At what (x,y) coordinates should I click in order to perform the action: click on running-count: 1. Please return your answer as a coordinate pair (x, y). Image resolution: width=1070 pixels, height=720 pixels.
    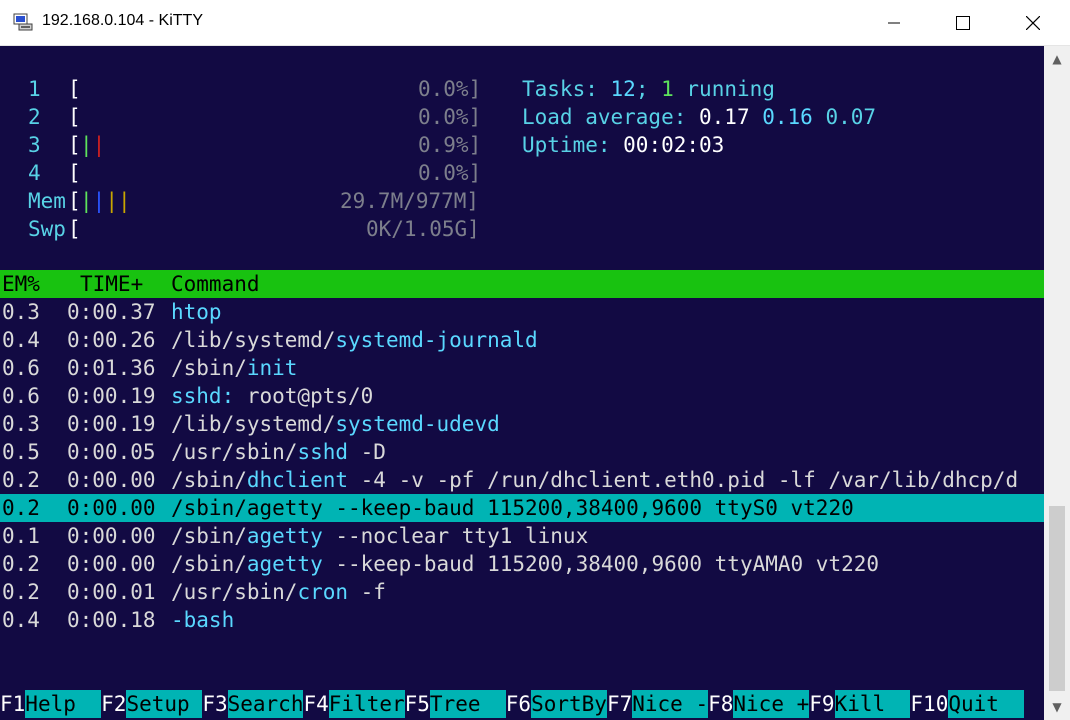
    Looking at the image, I should click on (667, 89).